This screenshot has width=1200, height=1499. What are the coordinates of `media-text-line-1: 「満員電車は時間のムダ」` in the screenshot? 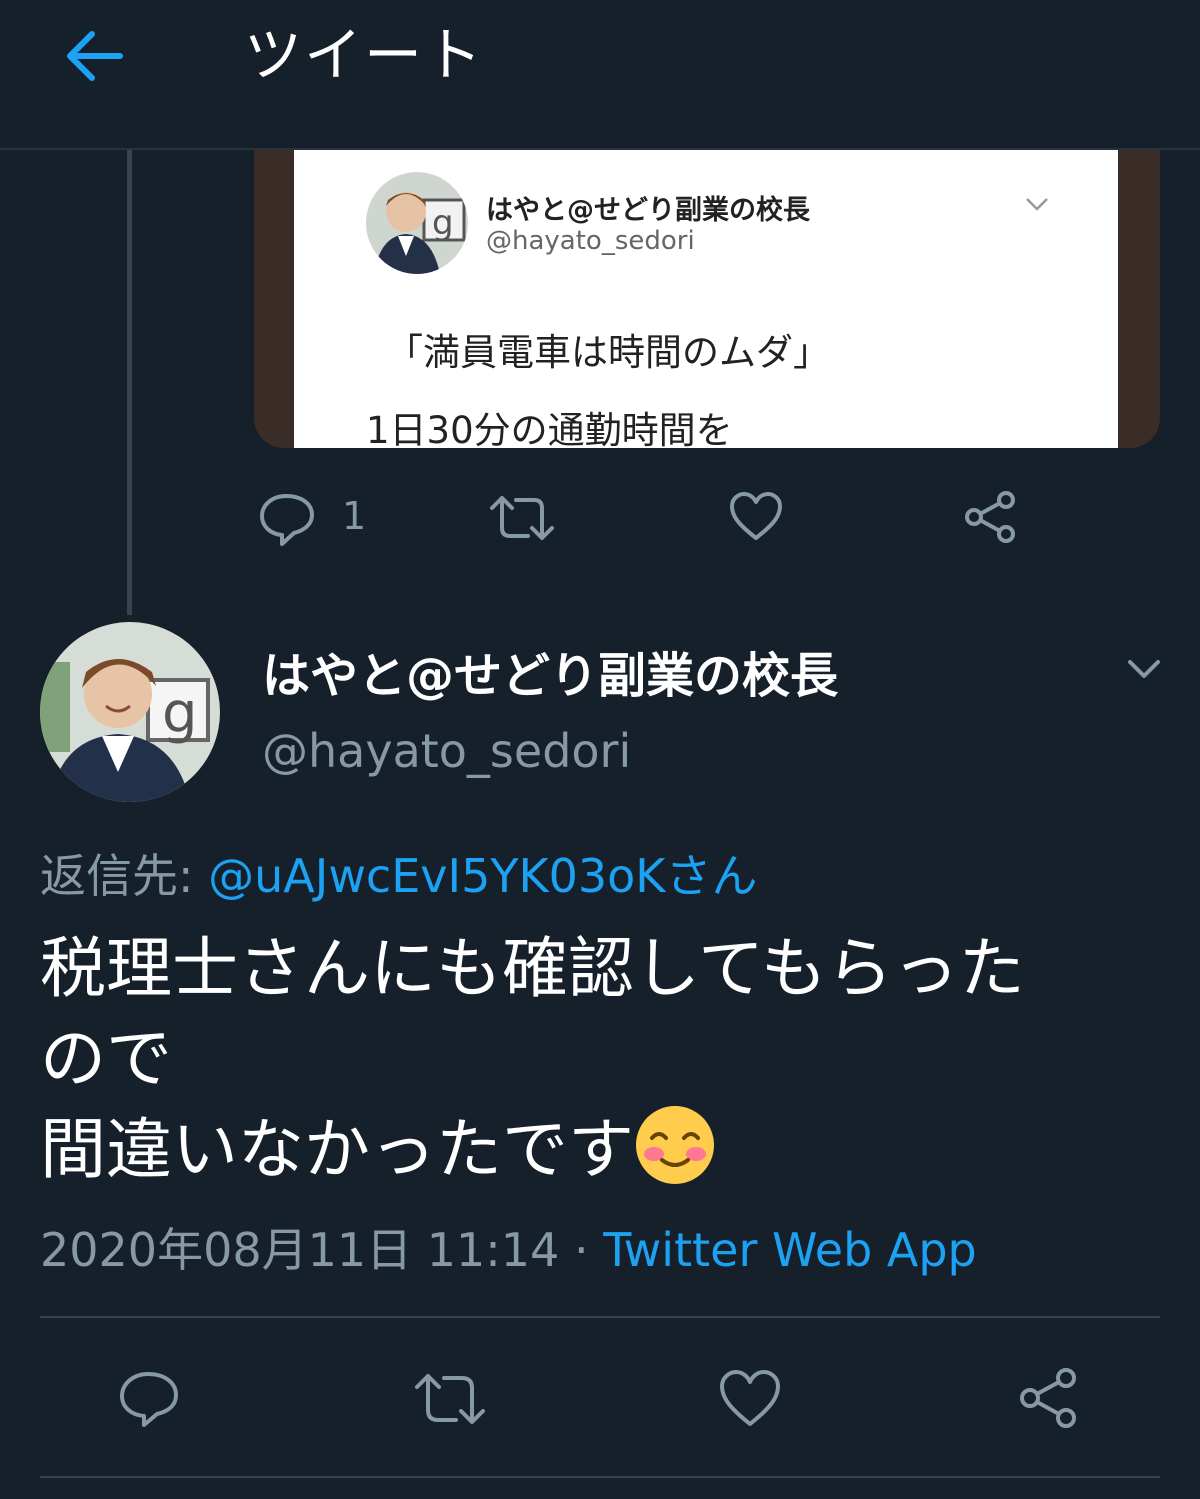 It's located at (608, 352).